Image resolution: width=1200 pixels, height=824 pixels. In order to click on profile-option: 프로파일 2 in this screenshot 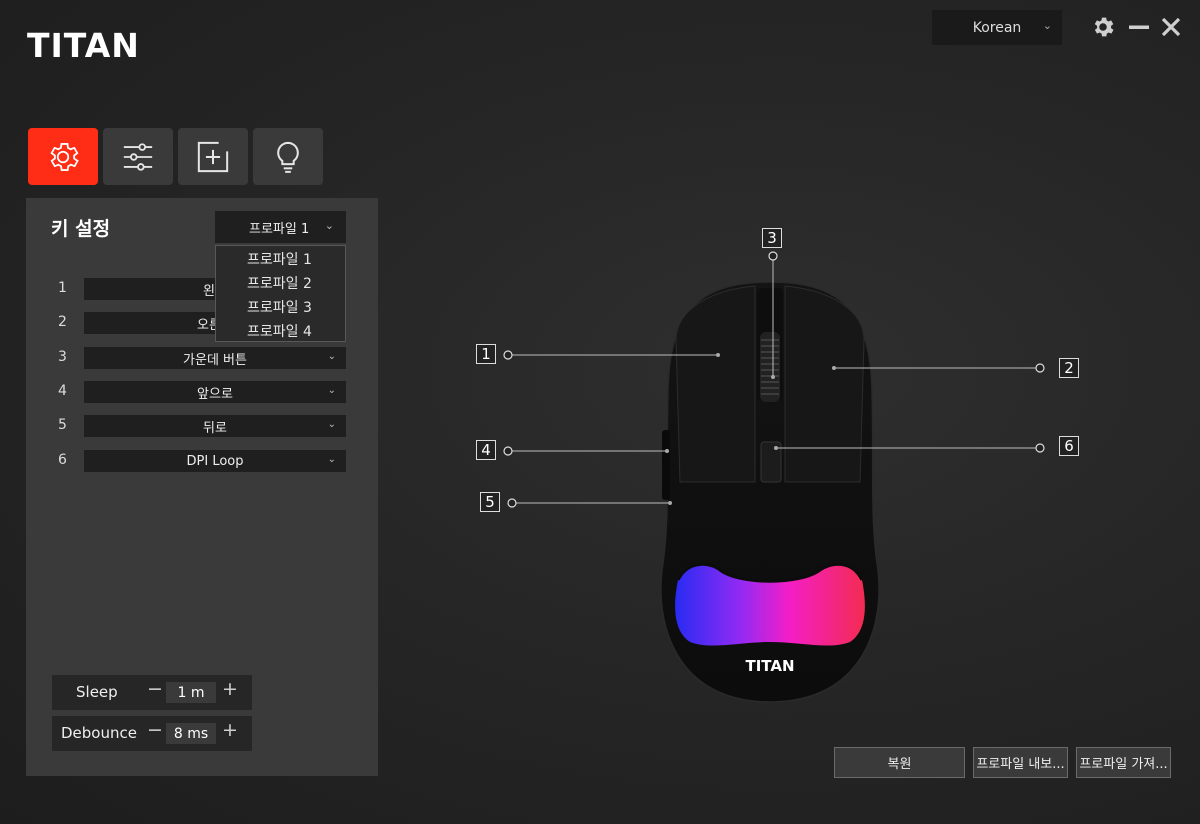, I will do `click(280, 284)`.